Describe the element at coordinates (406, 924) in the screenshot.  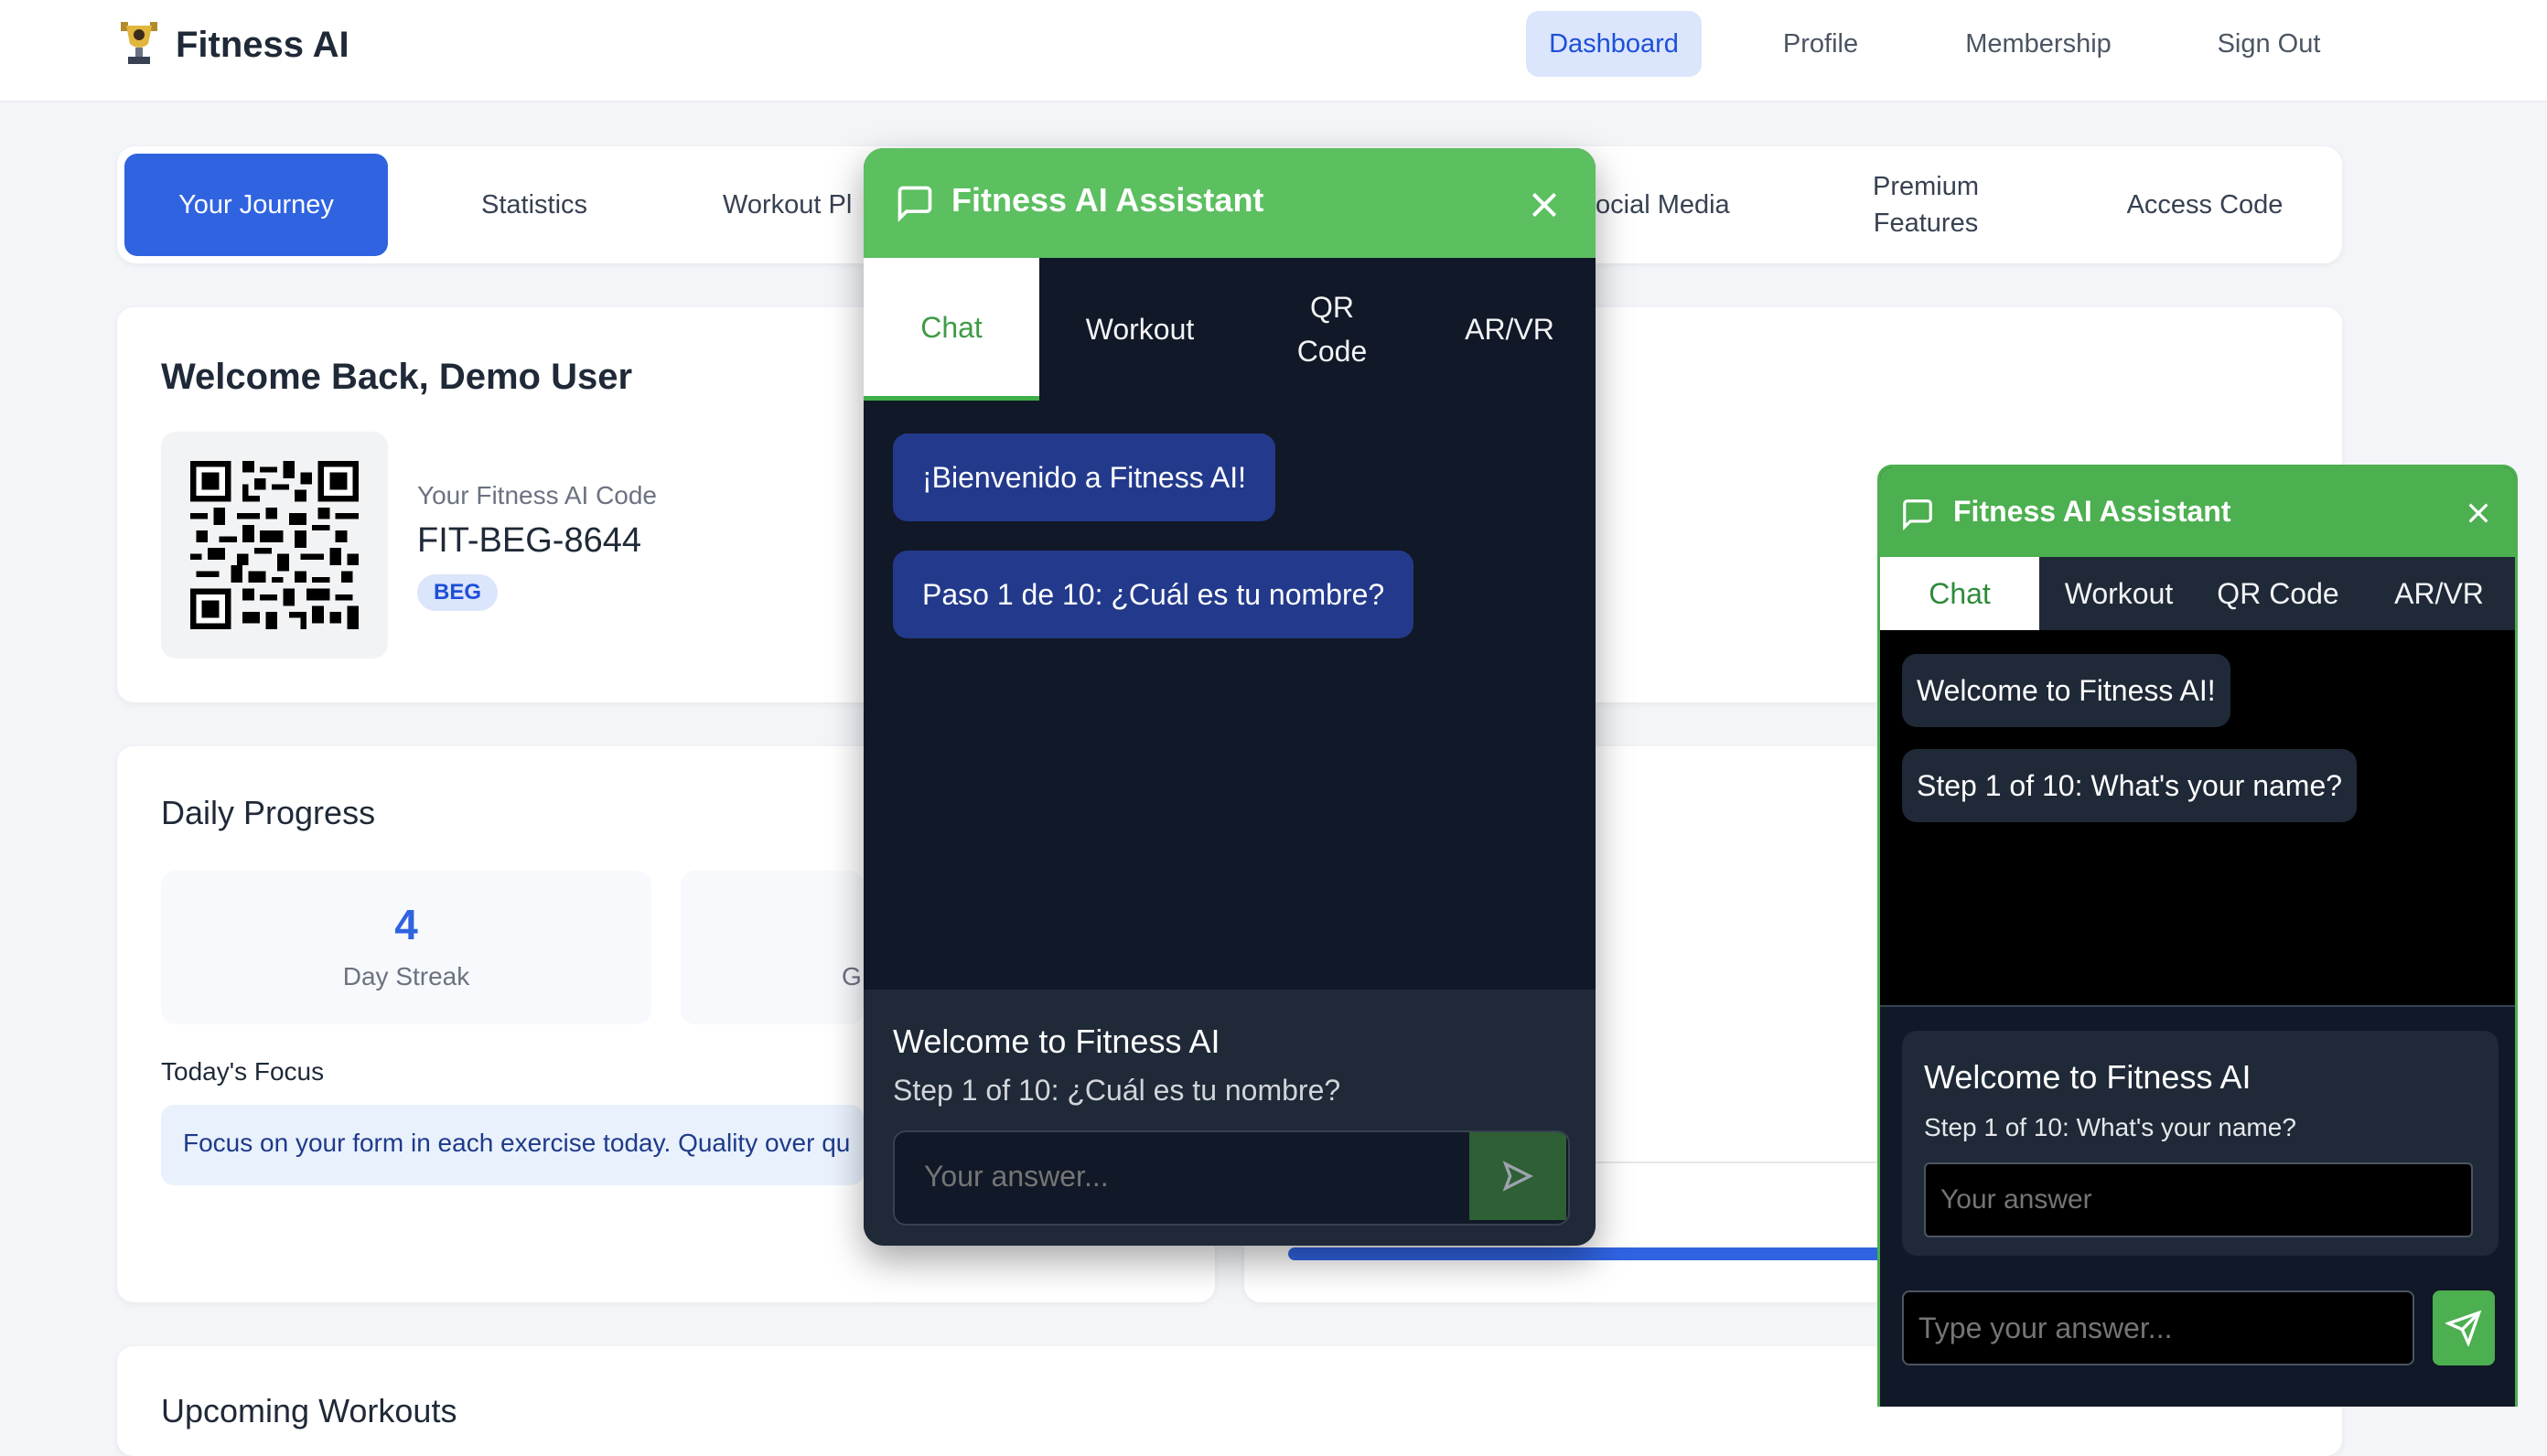
I see `streak-value: 4` at that location.